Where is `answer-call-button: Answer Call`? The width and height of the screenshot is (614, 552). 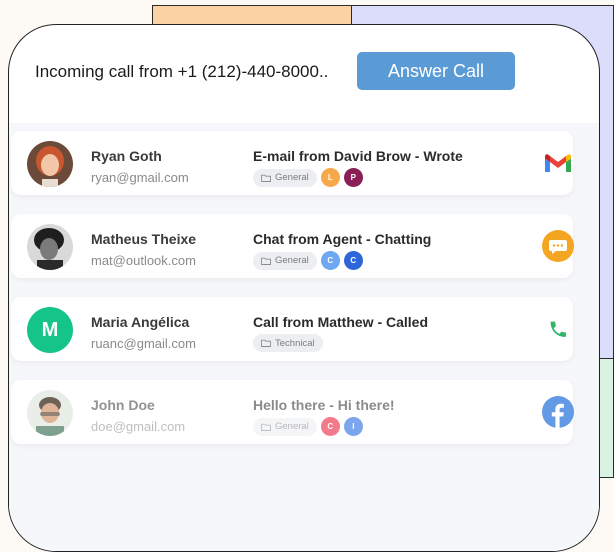 answer-call-button: Answer Call is located at coordinates (436, 71).